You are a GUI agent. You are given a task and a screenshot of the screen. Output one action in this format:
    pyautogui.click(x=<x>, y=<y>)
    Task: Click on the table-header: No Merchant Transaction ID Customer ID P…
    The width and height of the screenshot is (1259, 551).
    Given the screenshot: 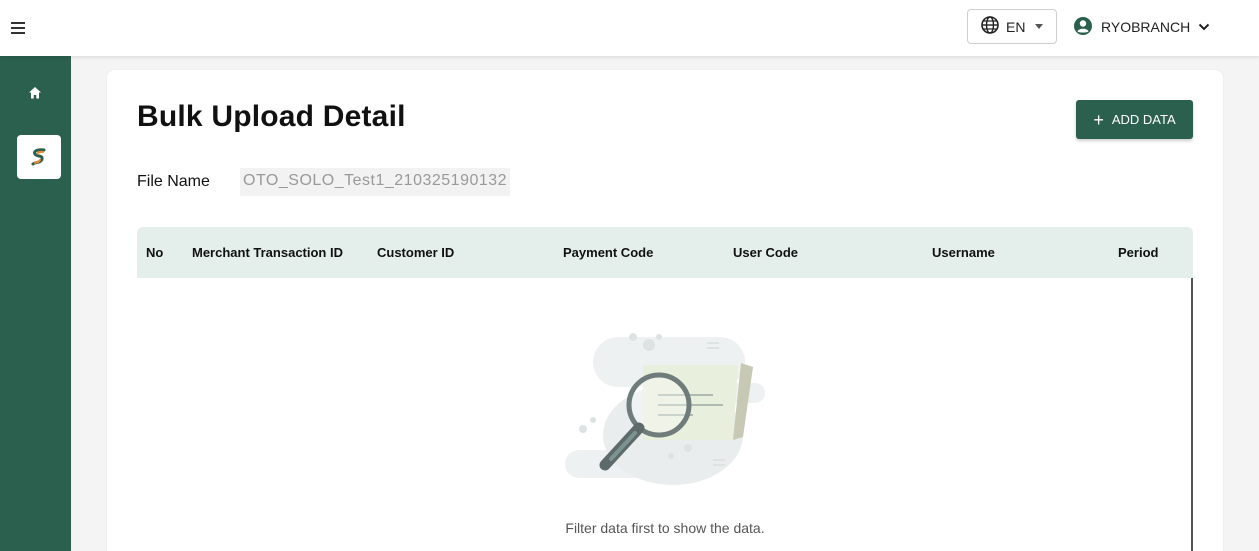 What is the action you would take?
    pyautogui.click(x=665, y=252)
    